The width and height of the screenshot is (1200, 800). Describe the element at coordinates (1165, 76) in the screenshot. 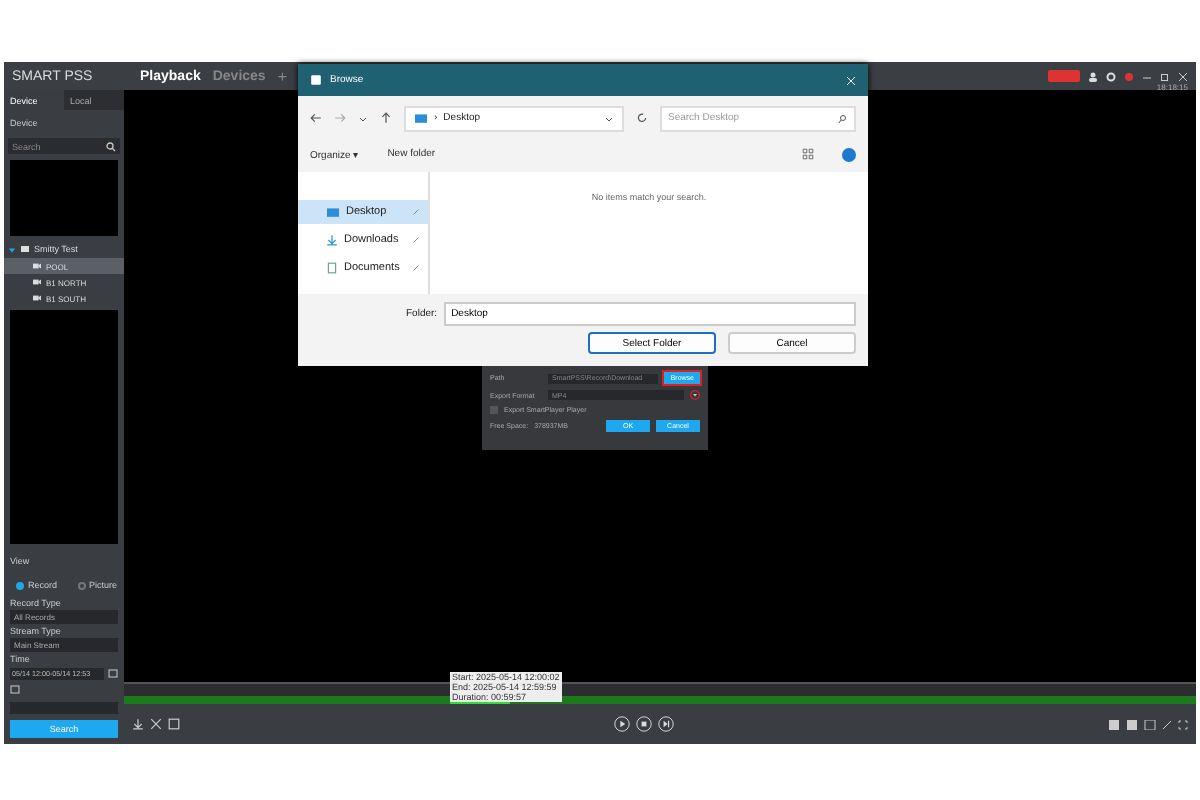

I see `restore-icon` at that location.